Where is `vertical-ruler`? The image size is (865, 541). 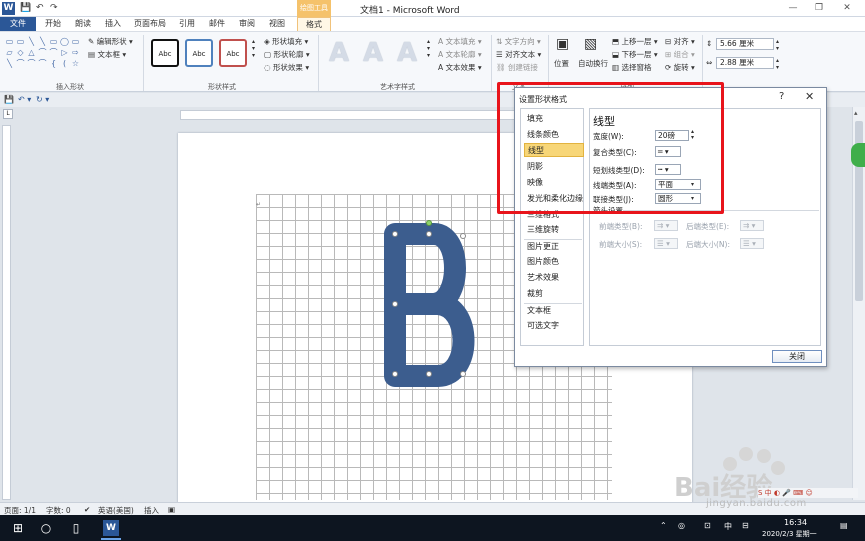
vertical-ruler is located at coordinates (6, 312).